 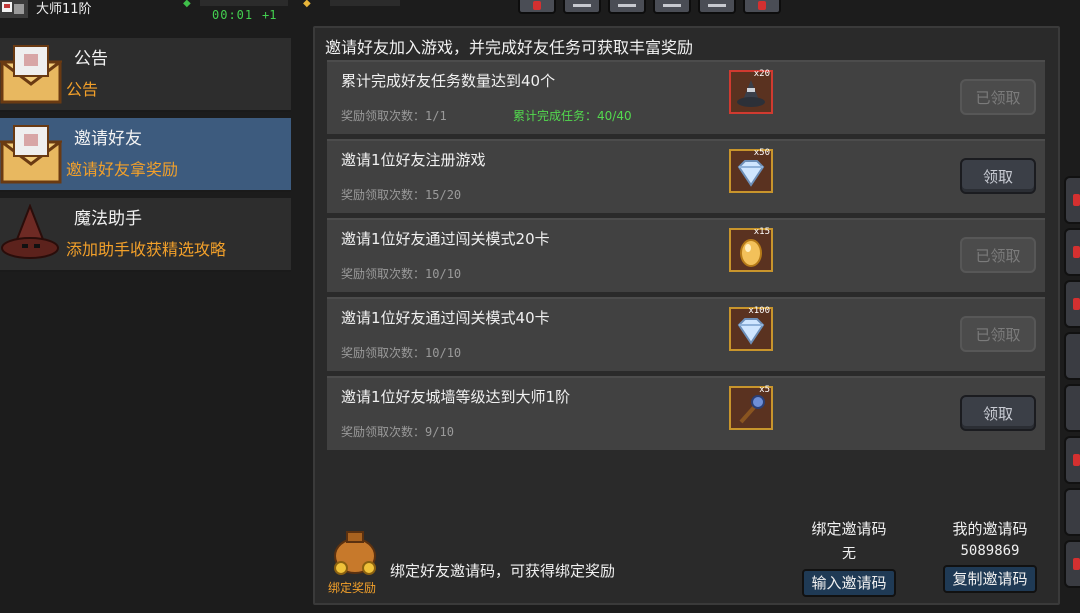 I want to click on task-progress: 累计完成任务：40/40, so click(x=572, y=116).